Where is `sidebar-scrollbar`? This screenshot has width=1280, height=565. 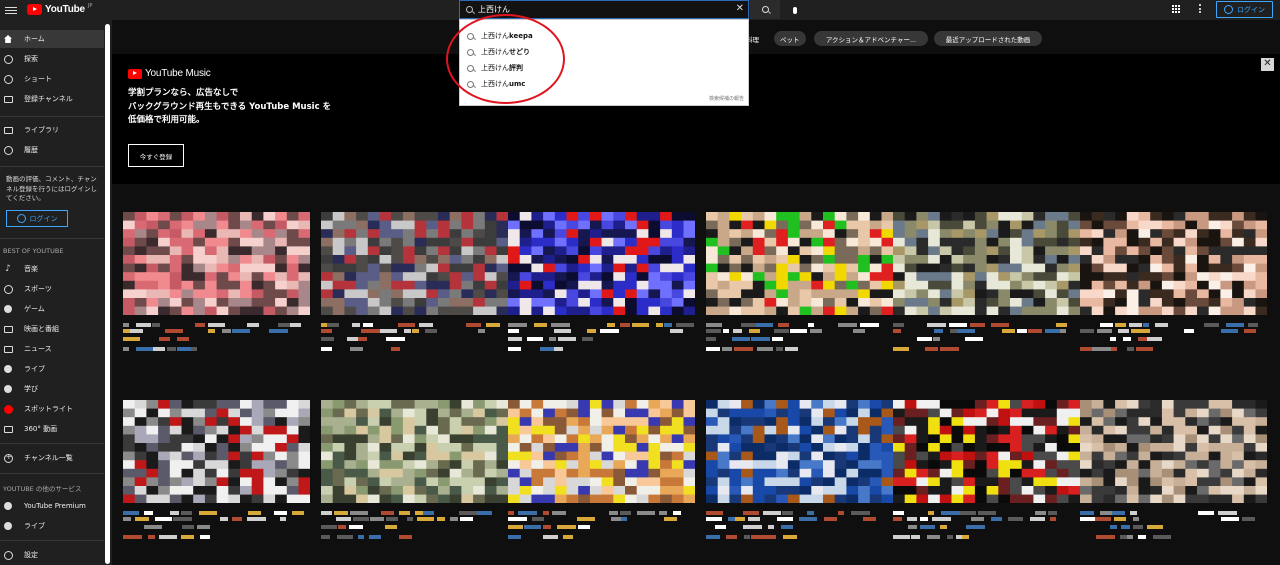 sidebar-scrollbar is located at coordinates (107, 294).